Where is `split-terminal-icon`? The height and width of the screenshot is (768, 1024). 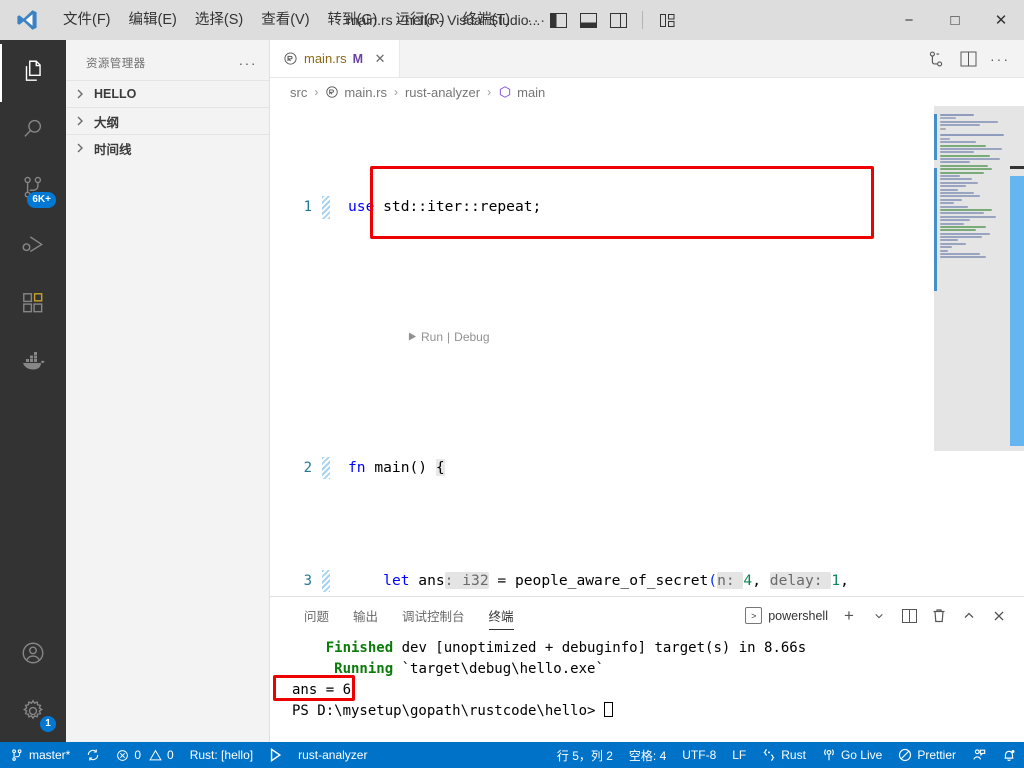 split-terminal-icon is located at coordinates (909, 616).